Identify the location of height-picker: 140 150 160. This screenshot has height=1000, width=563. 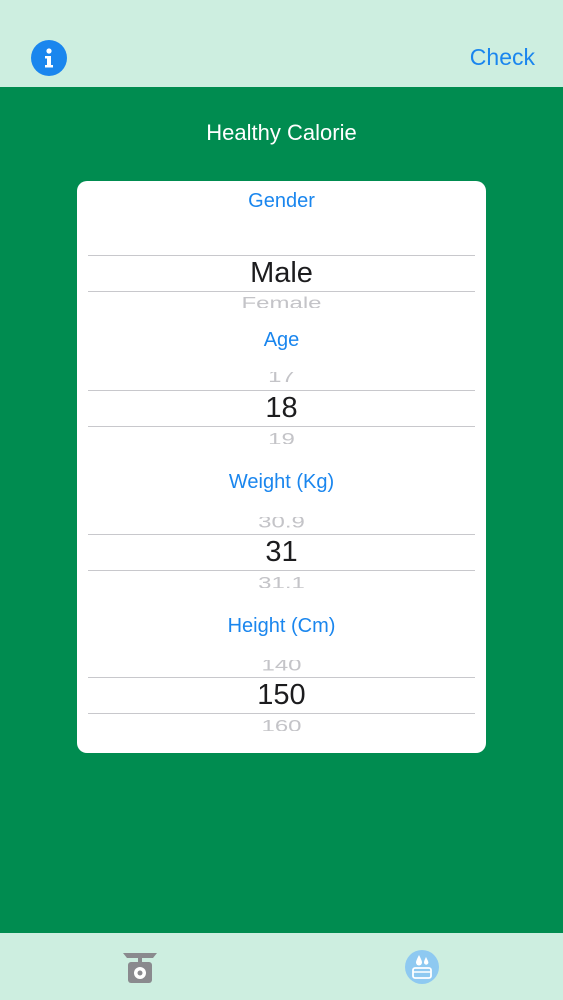
(281, 701).